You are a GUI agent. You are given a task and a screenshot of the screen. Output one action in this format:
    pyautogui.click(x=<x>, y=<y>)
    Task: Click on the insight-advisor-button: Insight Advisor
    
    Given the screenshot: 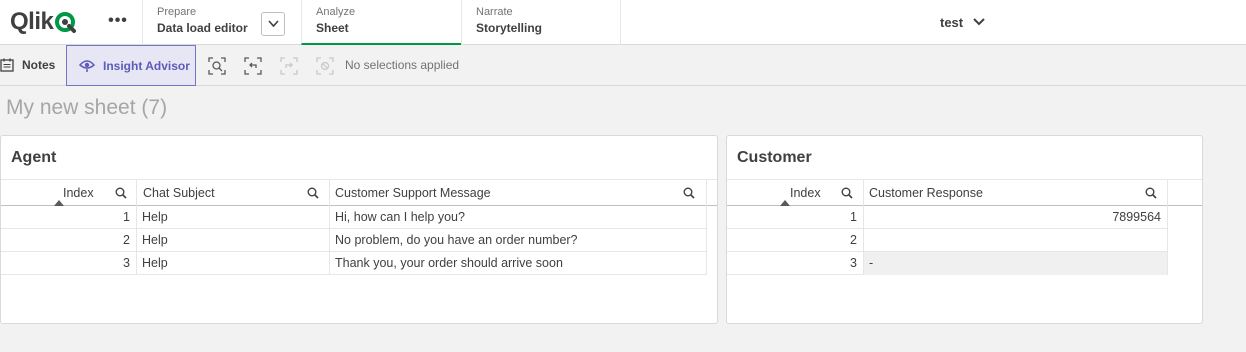 What is the action you would take?
    pyautogui.click(x=131, y=65)
    